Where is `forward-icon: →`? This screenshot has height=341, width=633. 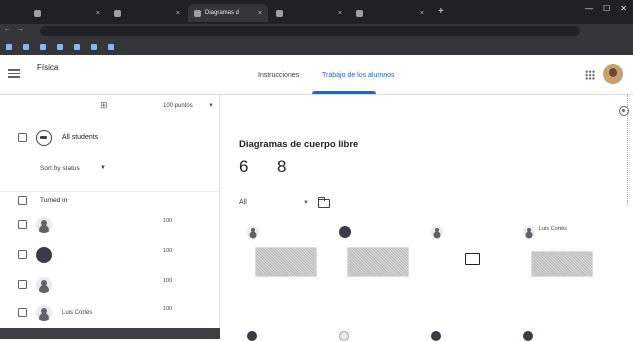
forward-icon: → is located at coordinates (20, 29).